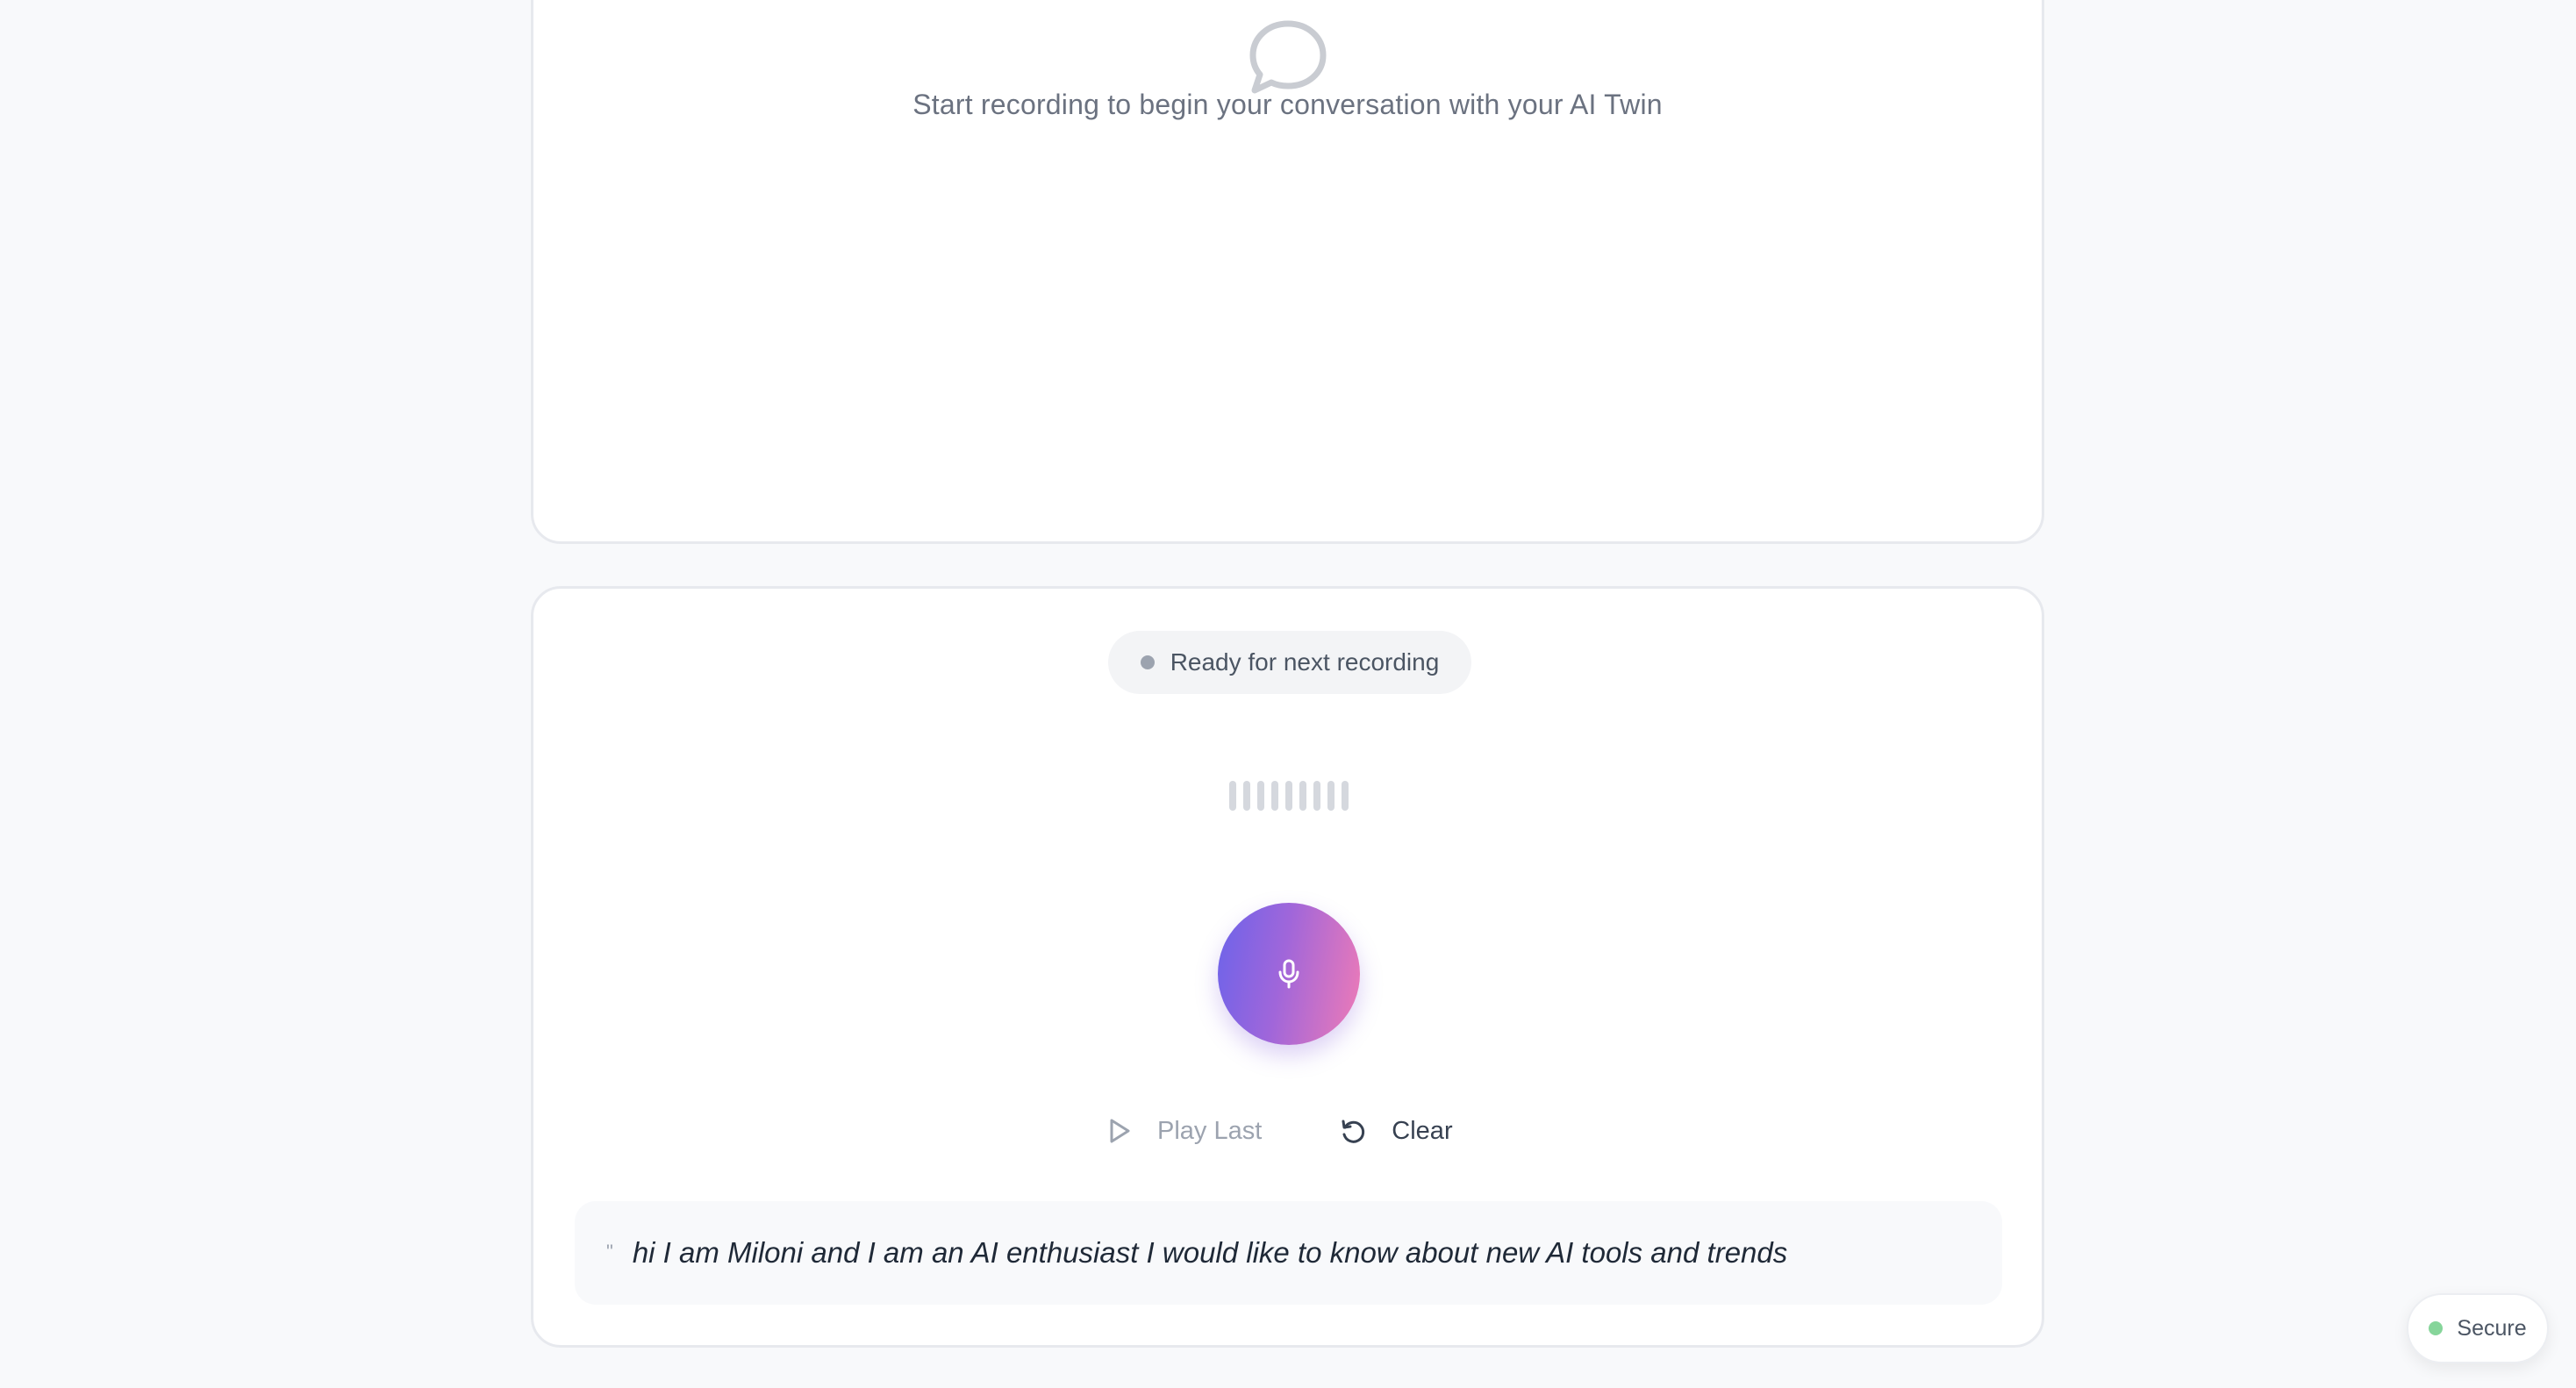 The width and height of the screenshot is (2576, 1388). What do you see at coordinates (2436, 1328) in the screenshot?
I see `secure-indicator-dot` at bounding box center [2436, 1328].